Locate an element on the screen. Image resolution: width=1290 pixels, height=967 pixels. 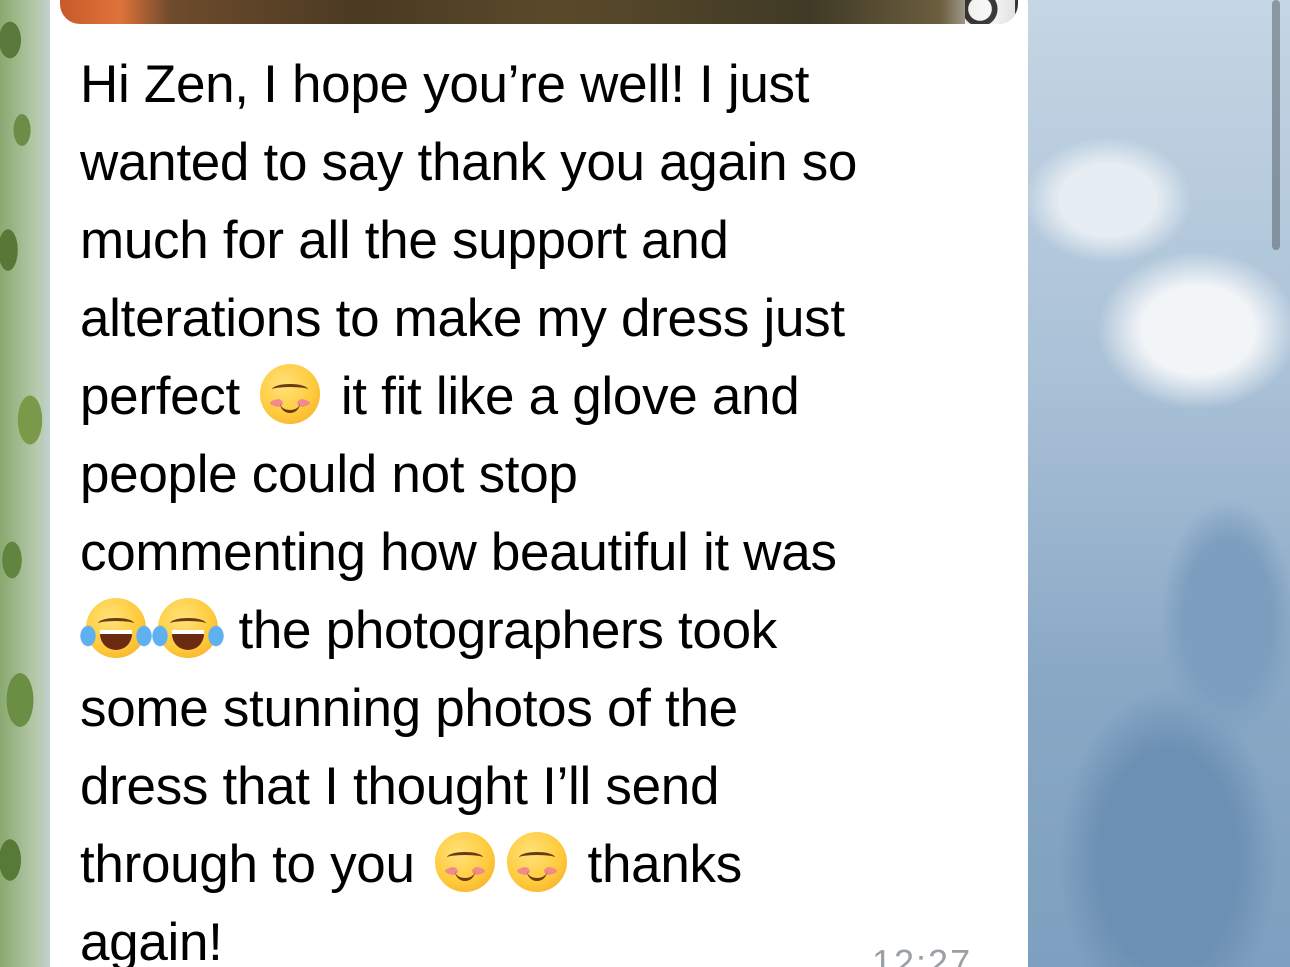
line-text: again! is located at coordinates (151, 940).